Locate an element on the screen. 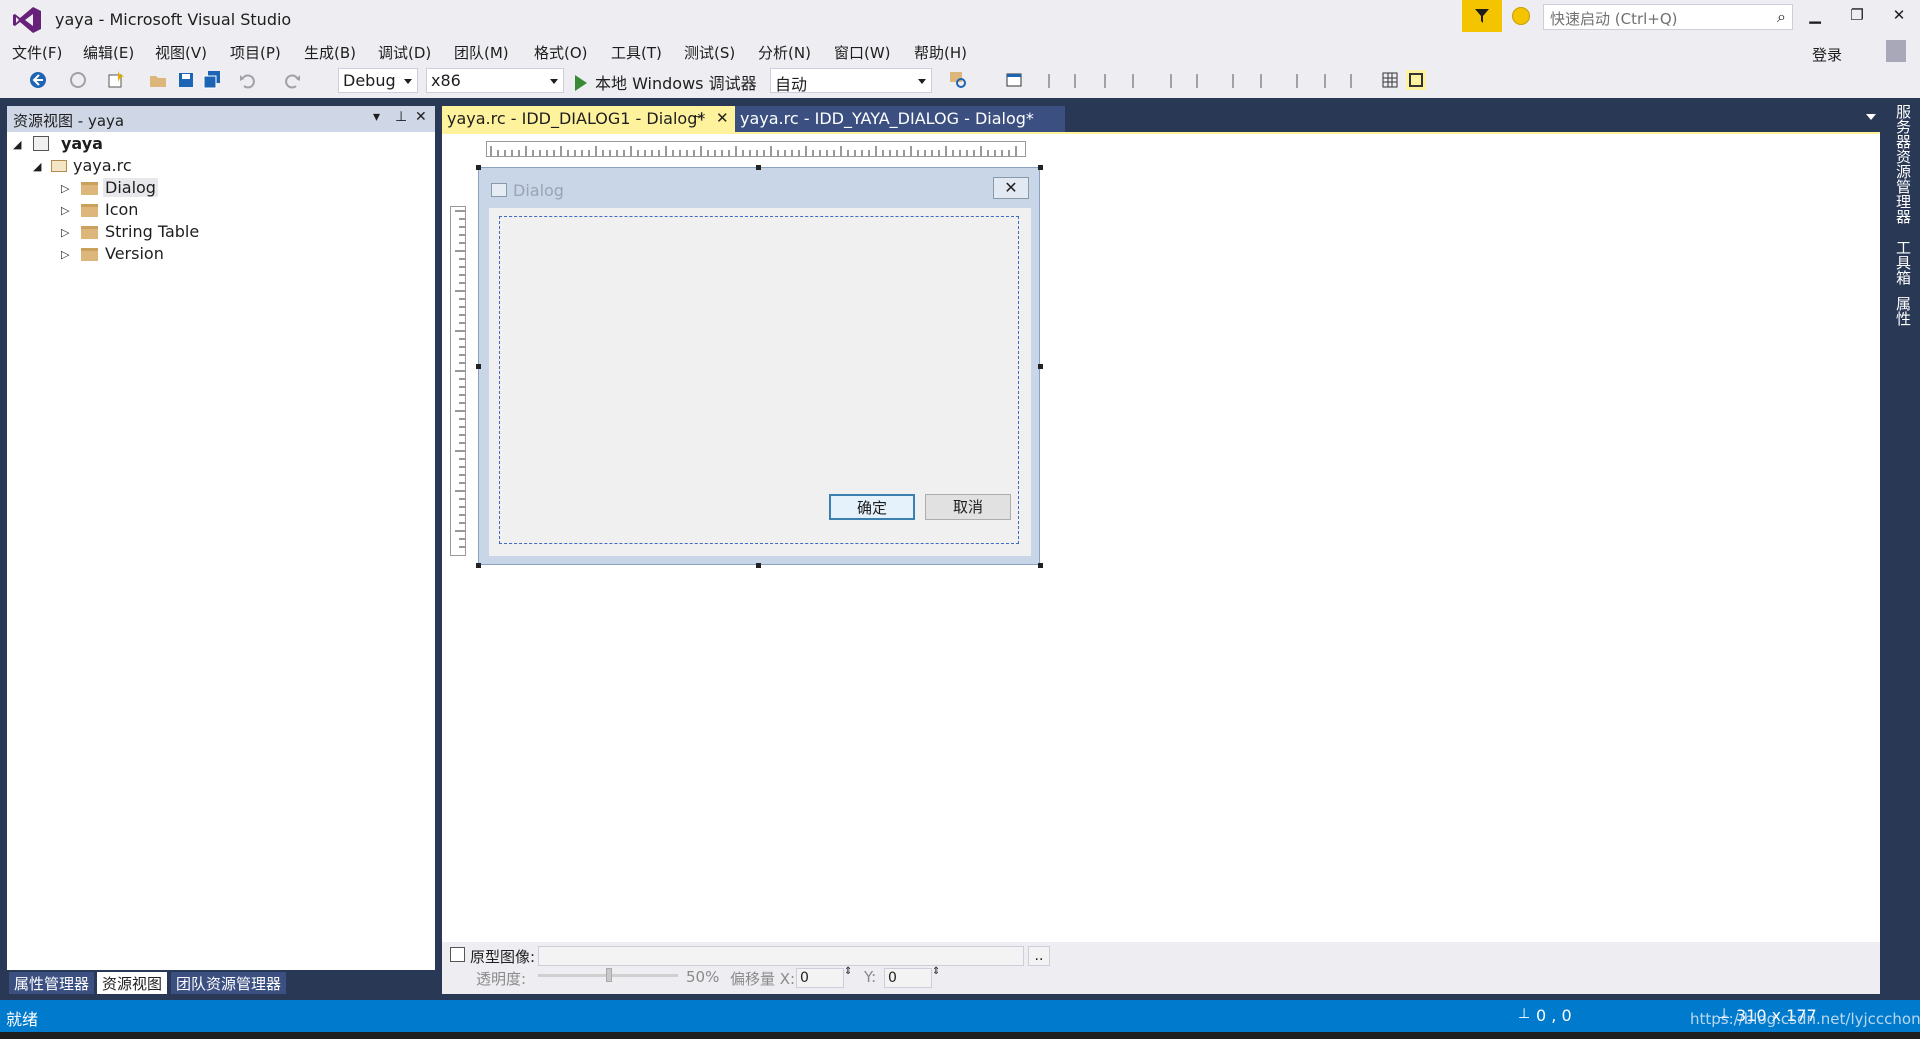 Image resolution: width=1920 pixels, height=1039 pixels. align-left-icon is located at coordinates (1049, 81).